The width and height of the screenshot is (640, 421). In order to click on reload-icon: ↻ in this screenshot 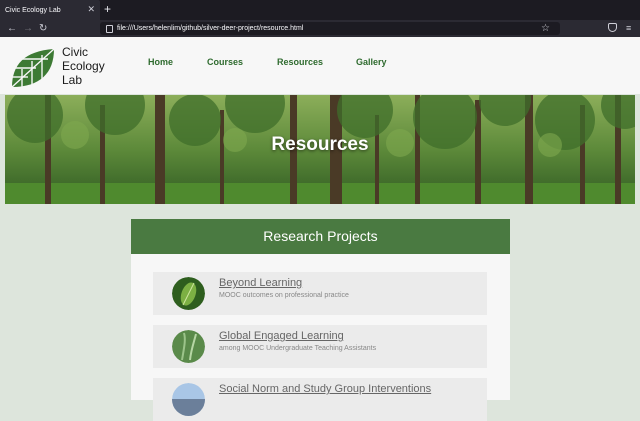, I will do `click(43, 28)`.